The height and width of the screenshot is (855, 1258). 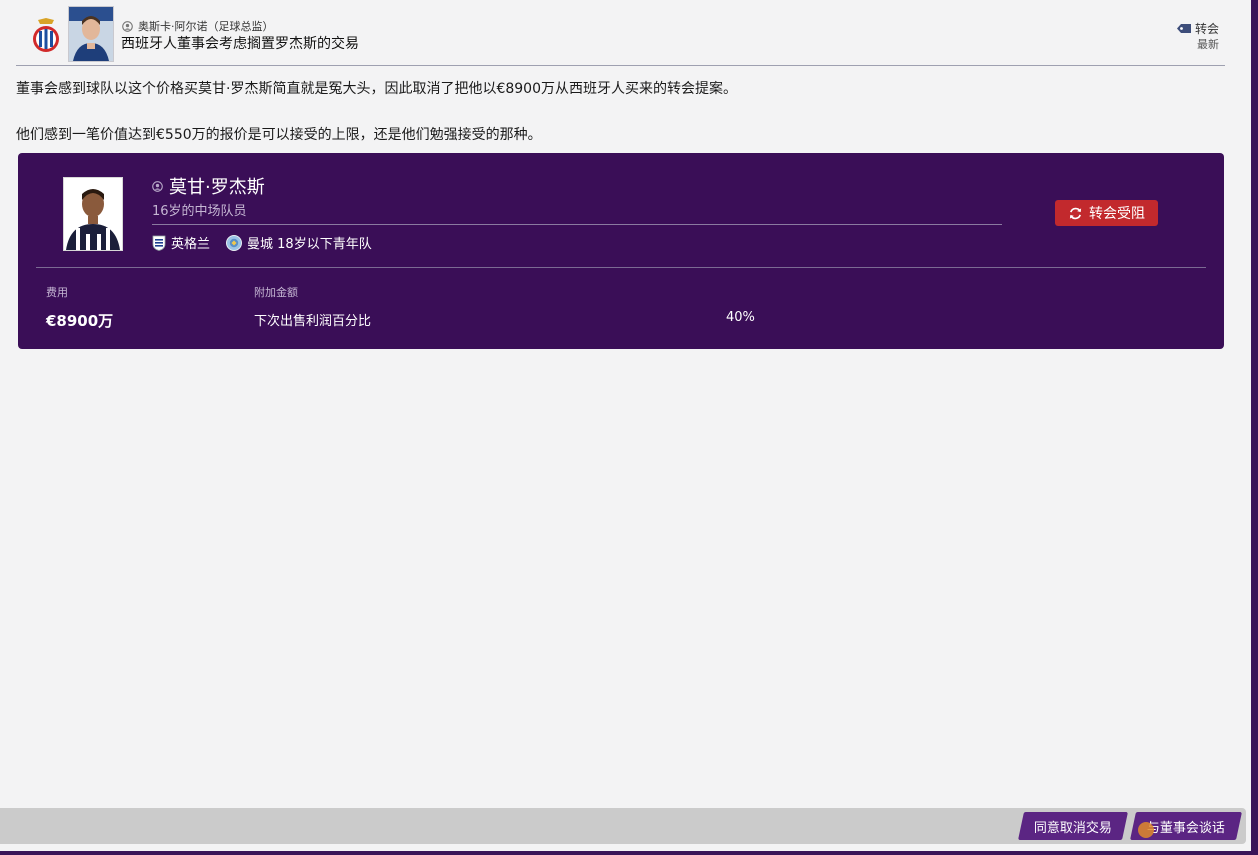 I want to click on player-club: 曼城 18岁以下青年队, so click(x=309, y=242).